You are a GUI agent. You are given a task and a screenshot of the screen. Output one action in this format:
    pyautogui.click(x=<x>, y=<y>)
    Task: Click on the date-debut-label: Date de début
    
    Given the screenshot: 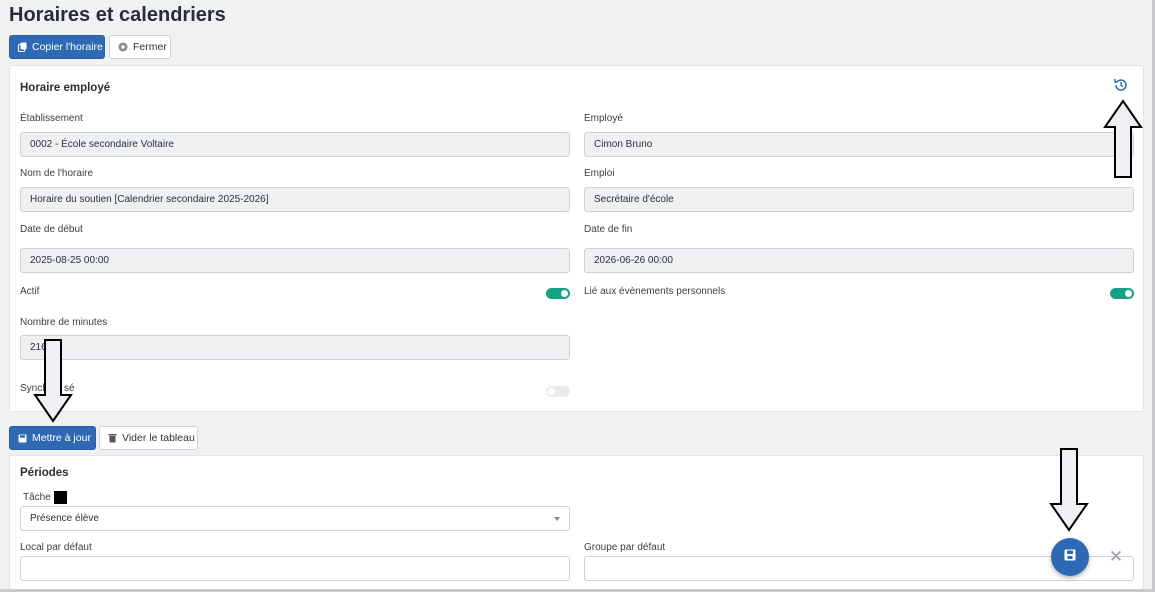 What is the action you would take?
    pyautogui.click(x=51, y=229)
    